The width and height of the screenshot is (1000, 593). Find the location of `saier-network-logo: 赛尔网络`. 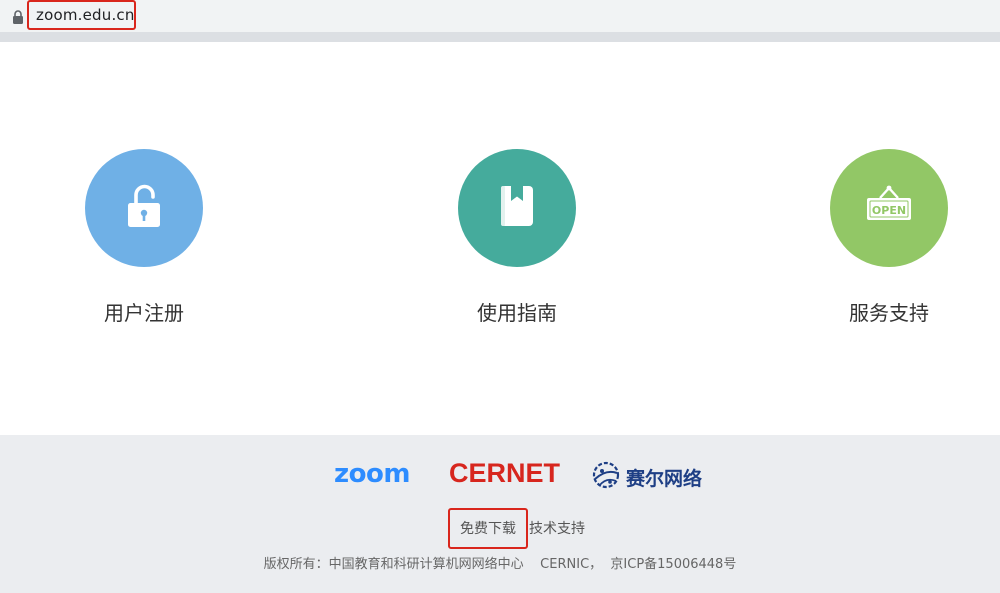

saier-network-logo: 赛尔网络 is located at coordinates (646, 477).